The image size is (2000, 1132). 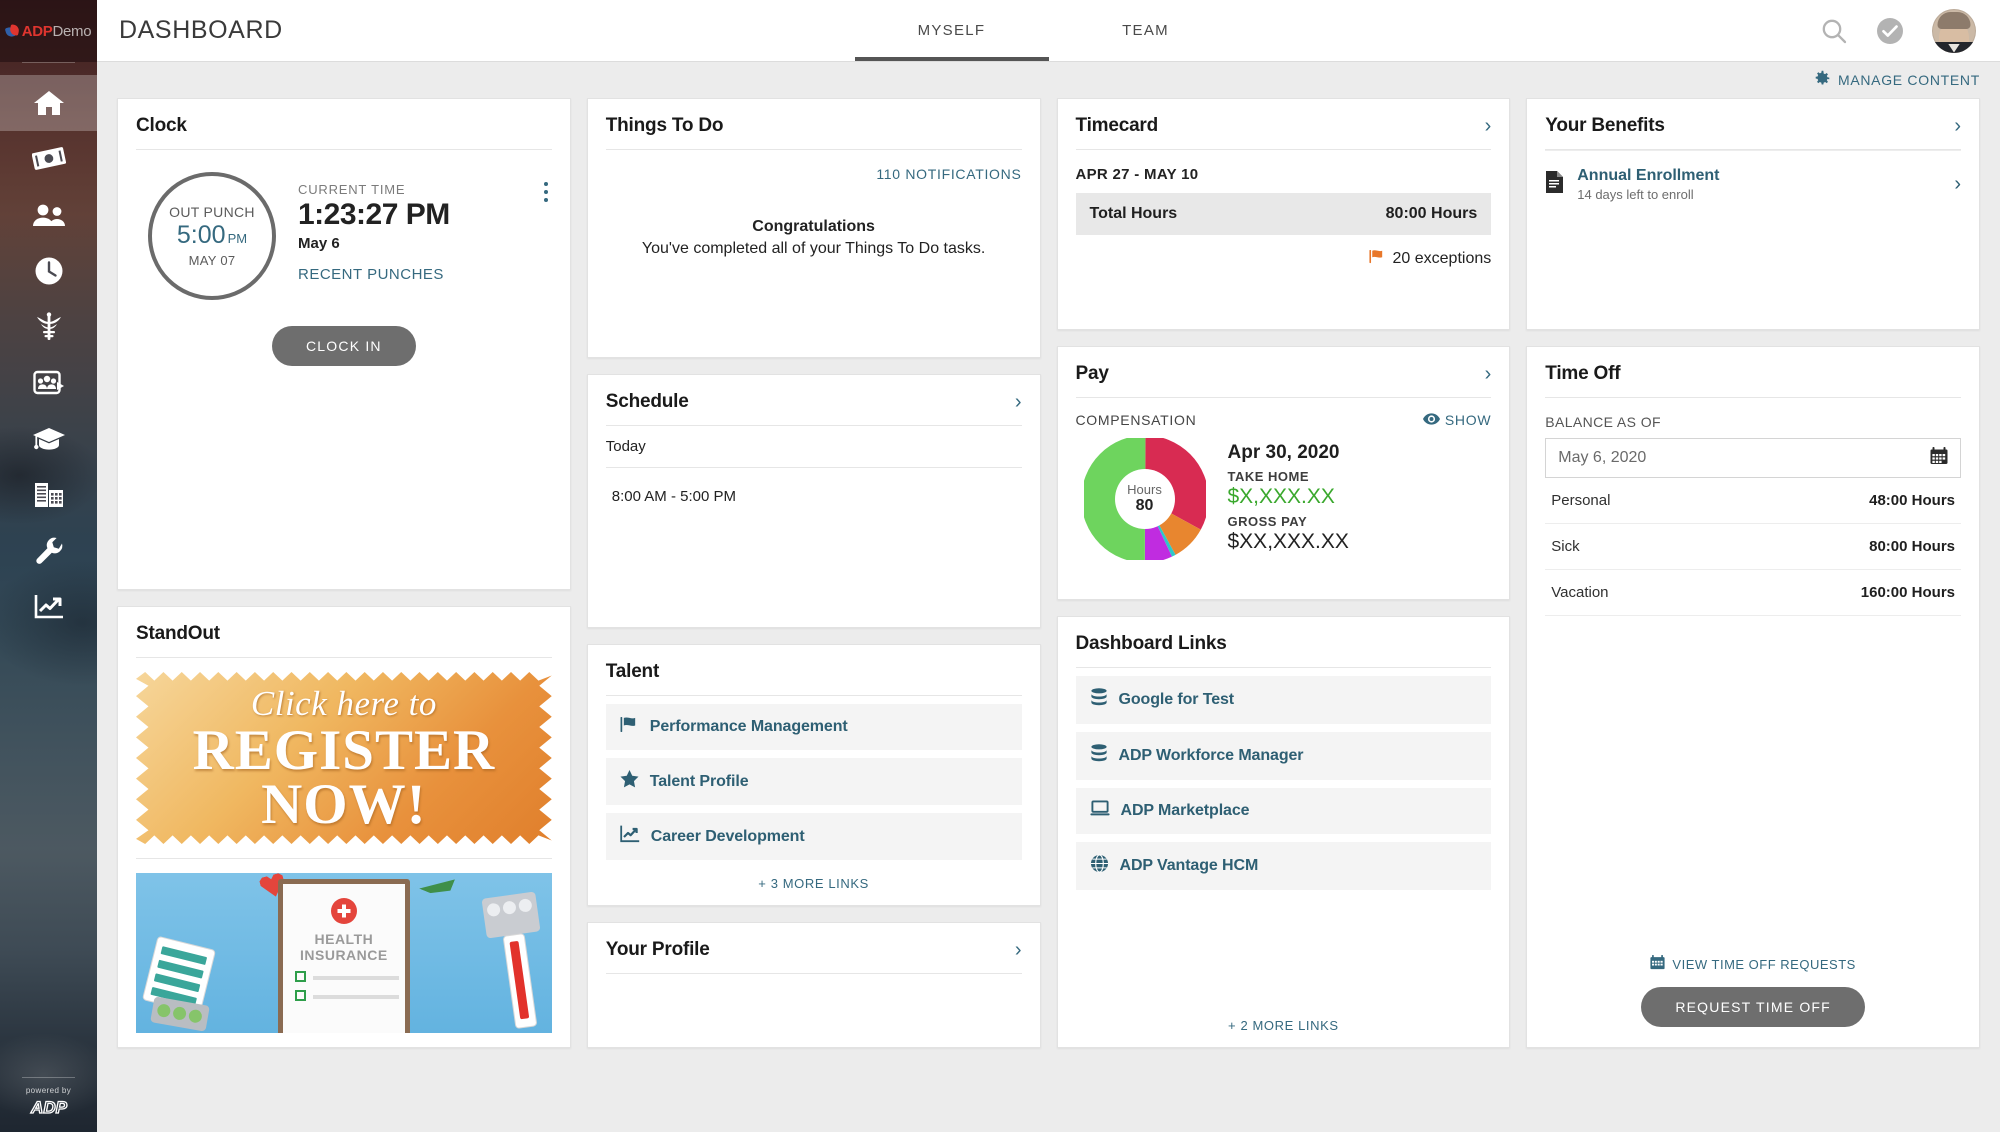 I want to click on benefits-item-title: Annual Enrollment, so click(x=1648, y=175).